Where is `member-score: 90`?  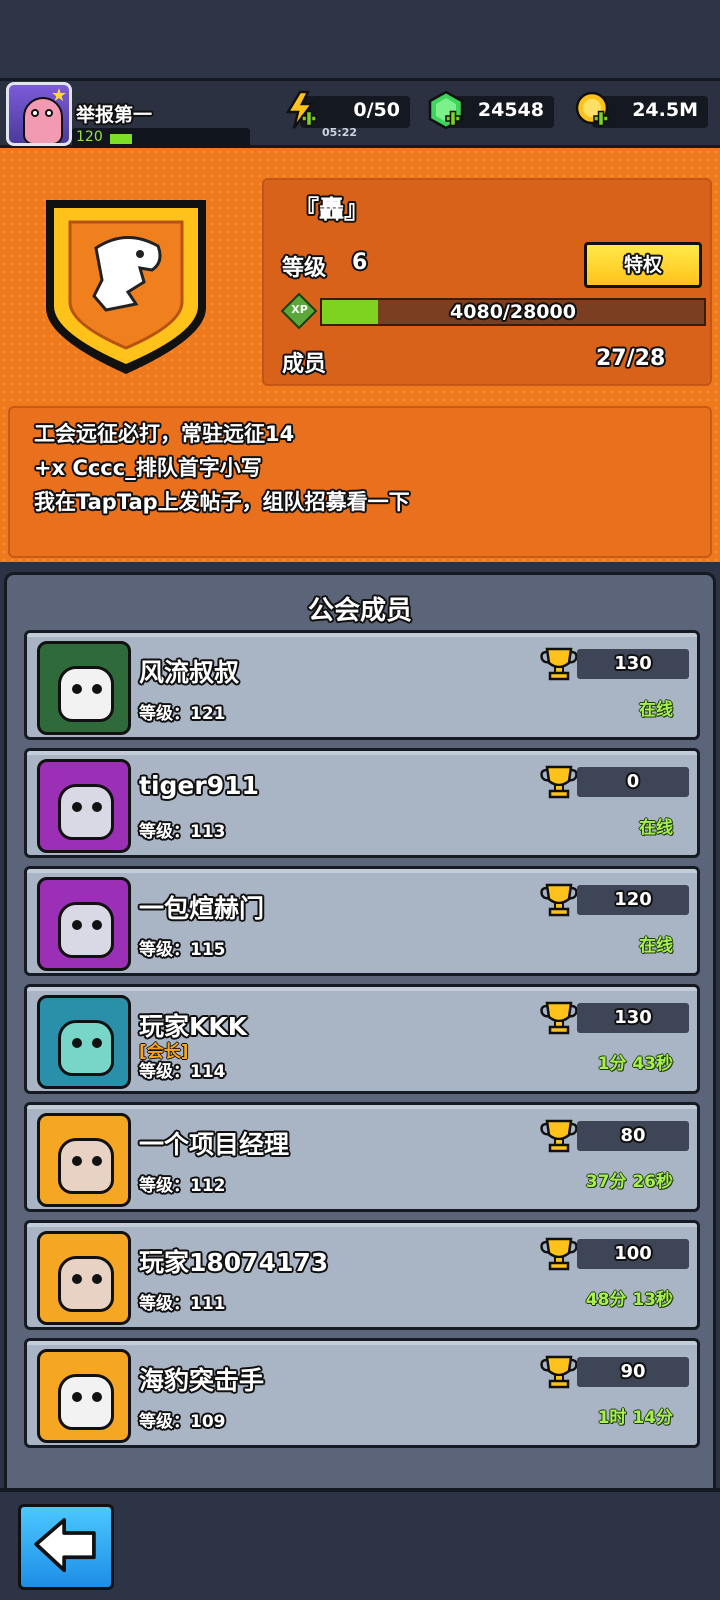 member-score: 90 is located at coordinates (633, 1371).